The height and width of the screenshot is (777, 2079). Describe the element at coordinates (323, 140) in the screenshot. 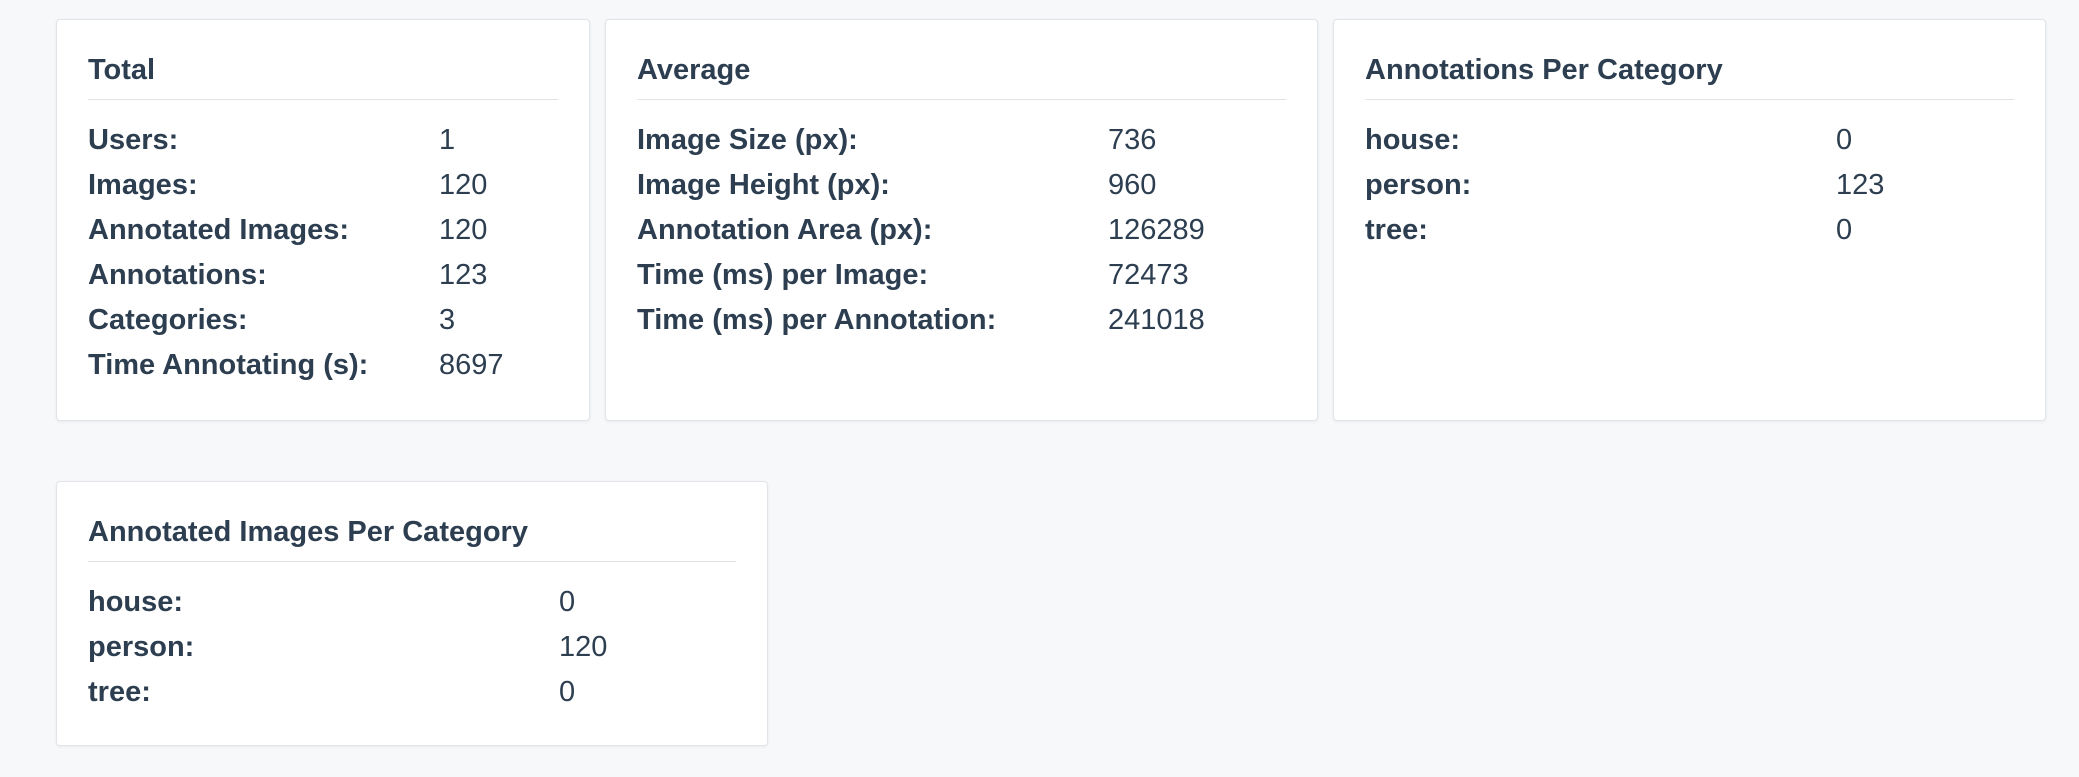

I see `stat-row-users: Users: 1` at that location.